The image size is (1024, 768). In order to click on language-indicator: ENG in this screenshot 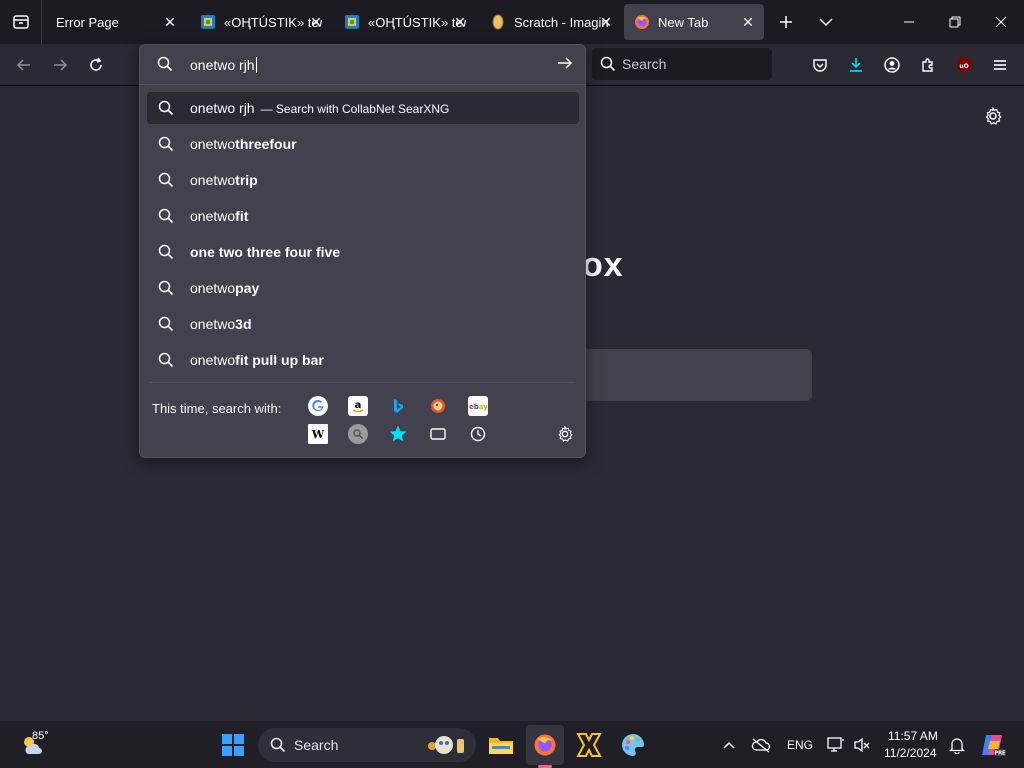, I will do `click(800, 745)`.